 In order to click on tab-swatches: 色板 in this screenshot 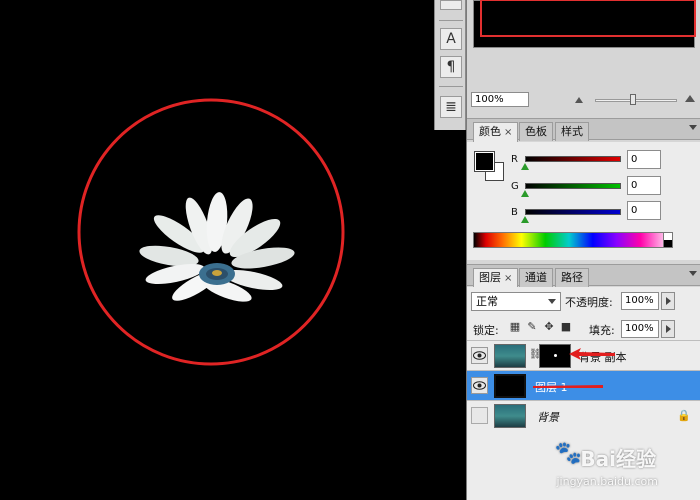, I will do `click(536, 131)`.